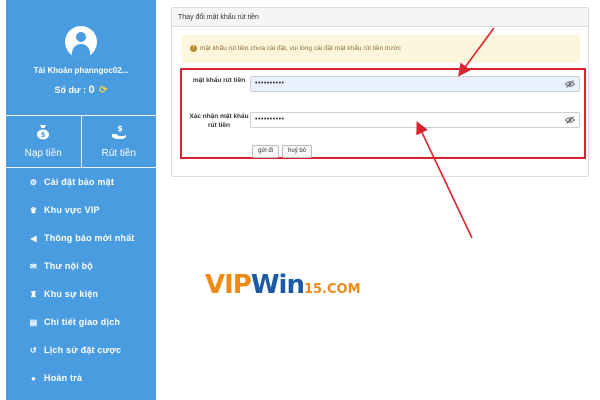  I want to click on sidebar-item-label: Lịch sử đặt cược, so click(83, 350).